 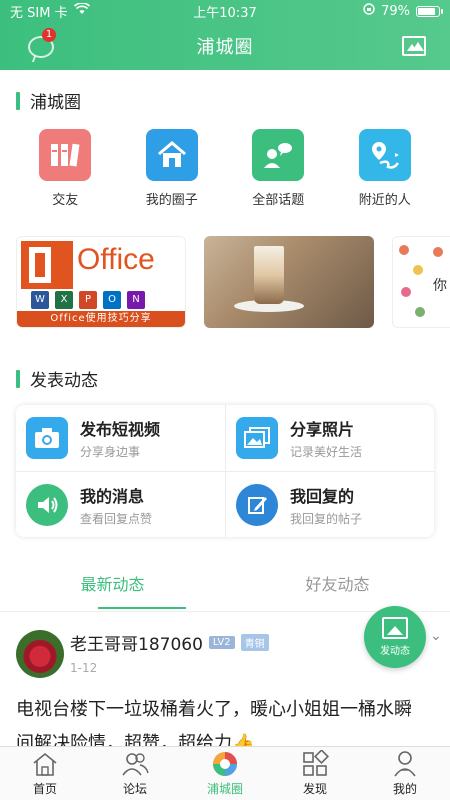 I want to click on latte-glass-shape, so click(x=269, y=275).